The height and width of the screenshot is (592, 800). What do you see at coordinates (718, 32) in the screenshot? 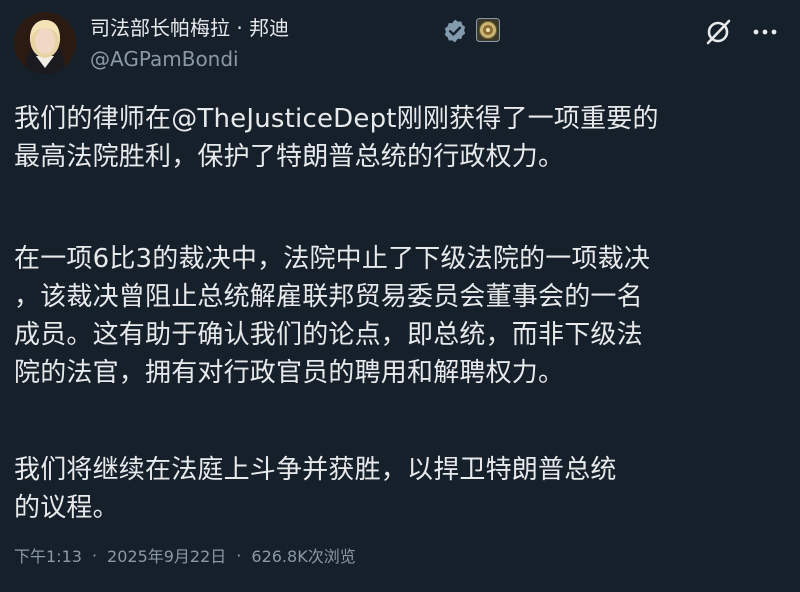
I see `grok-icon` at bounding box center [718, 32].